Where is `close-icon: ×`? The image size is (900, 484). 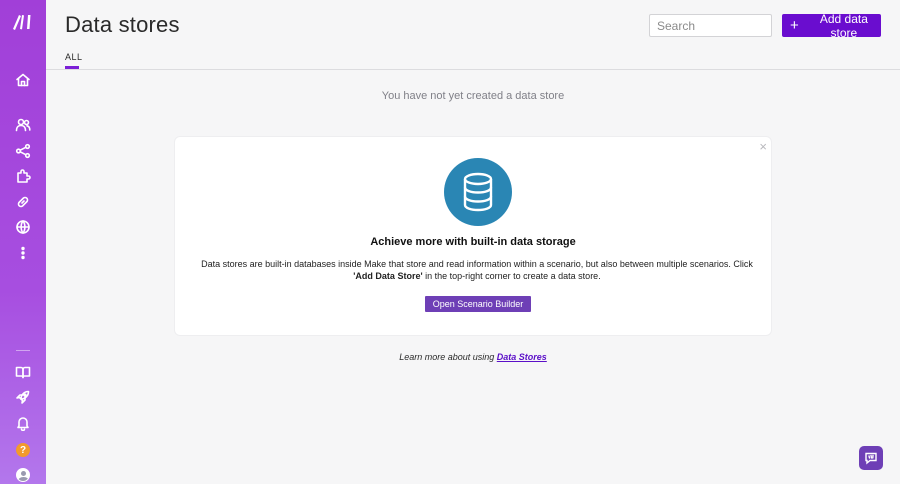
close-icon: × is located at coordinates (763, 146).